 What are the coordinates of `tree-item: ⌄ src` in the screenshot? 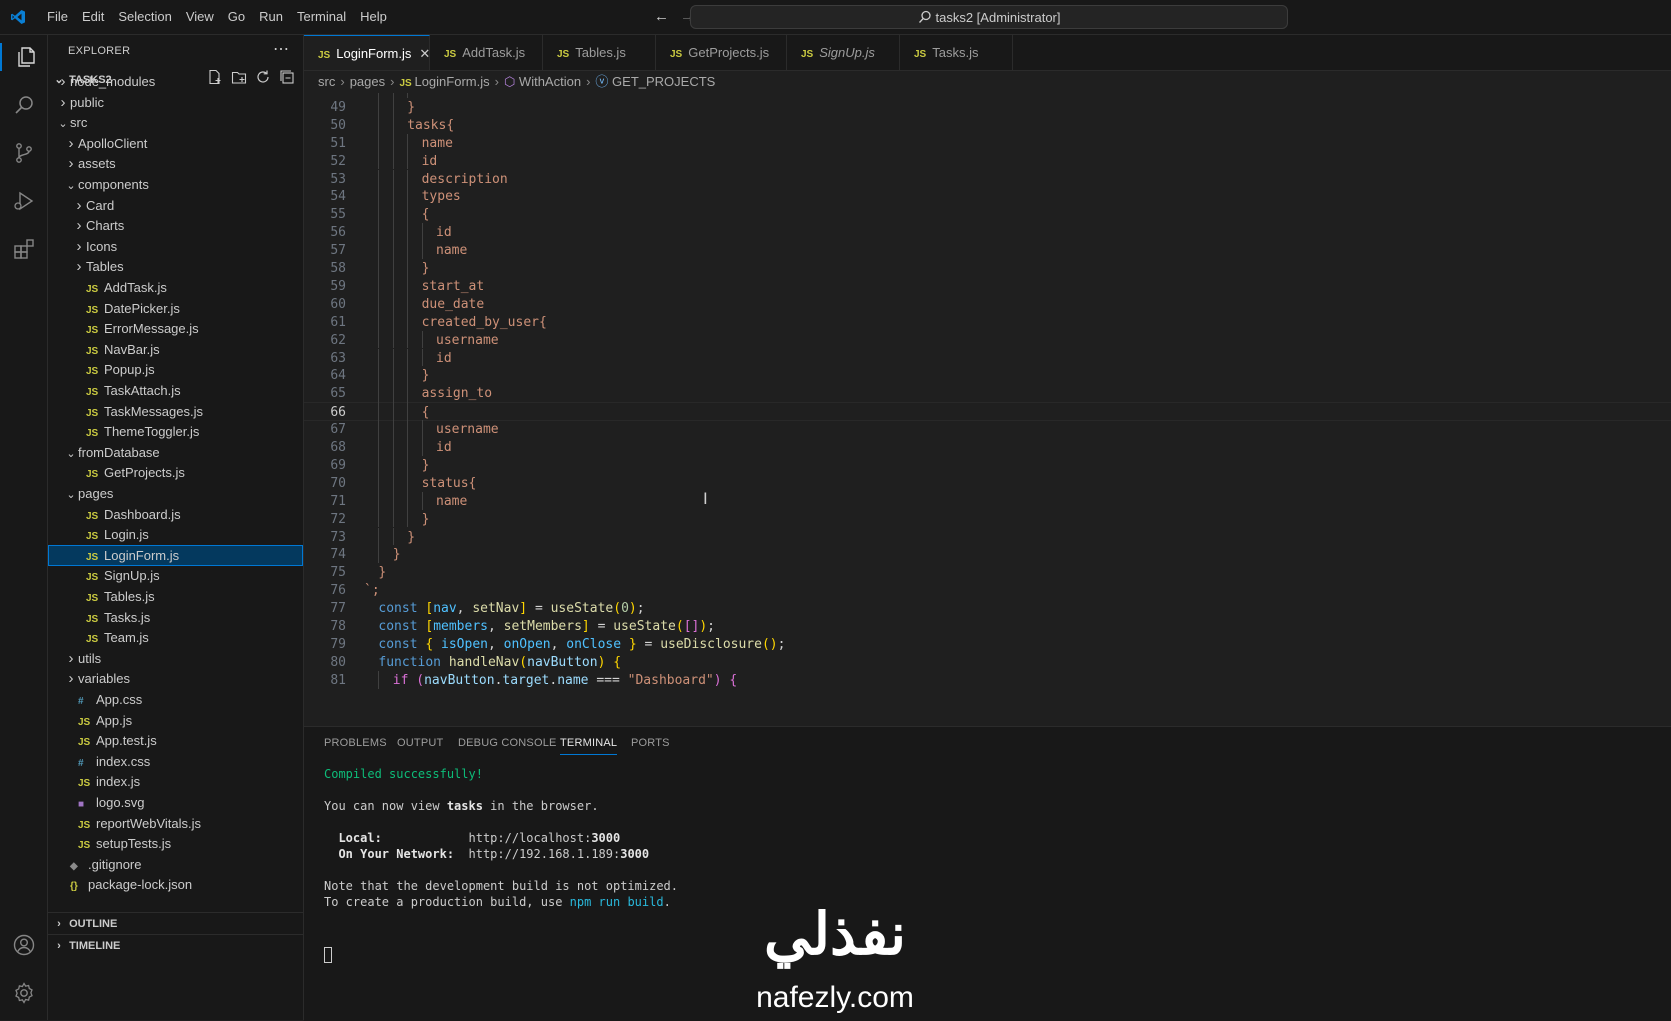 It's located at (175, 122).